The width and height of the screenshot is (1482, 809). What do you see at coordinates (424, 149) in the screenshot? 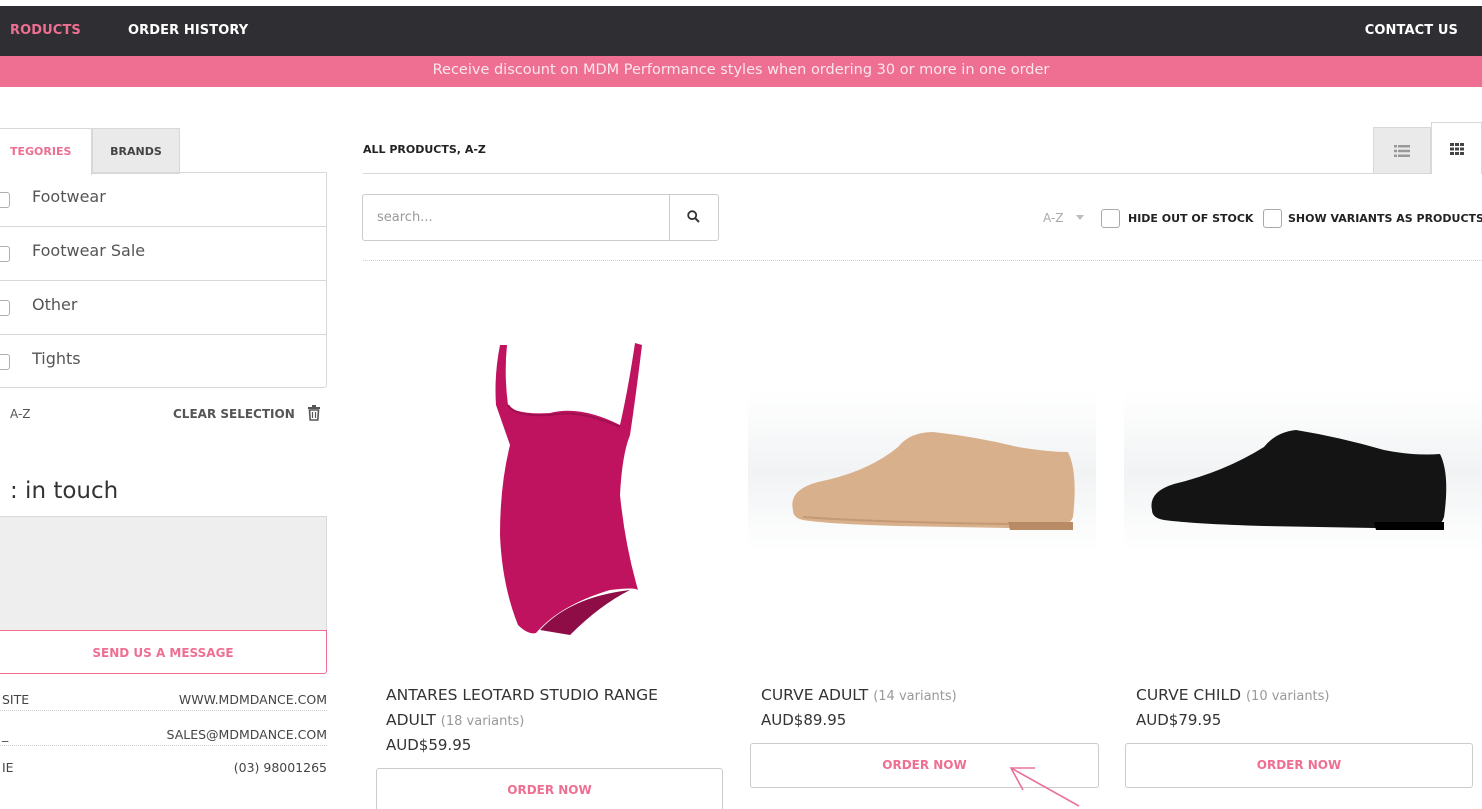
I see `breadcrumb: ALL PRODUCTS, A-Z` at bounding box center [424, 149].